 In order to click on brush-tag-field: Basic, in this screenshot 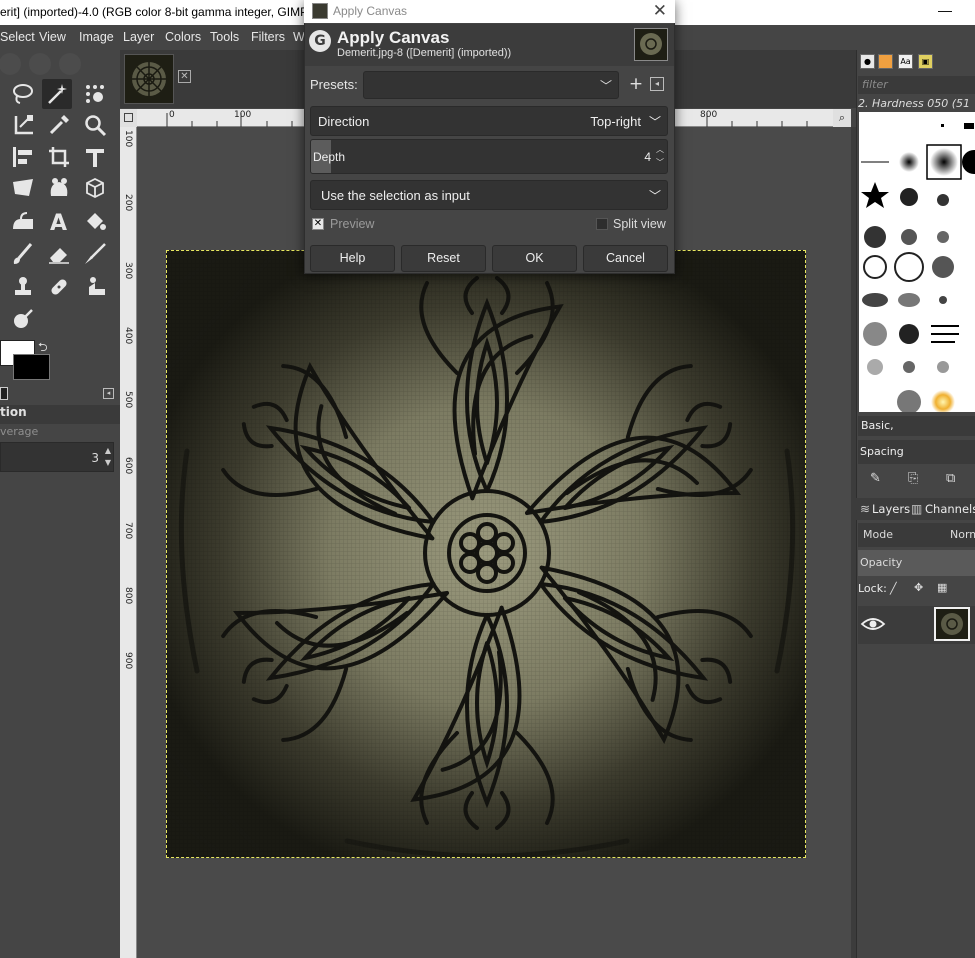, I will do `click(916, 426)`.